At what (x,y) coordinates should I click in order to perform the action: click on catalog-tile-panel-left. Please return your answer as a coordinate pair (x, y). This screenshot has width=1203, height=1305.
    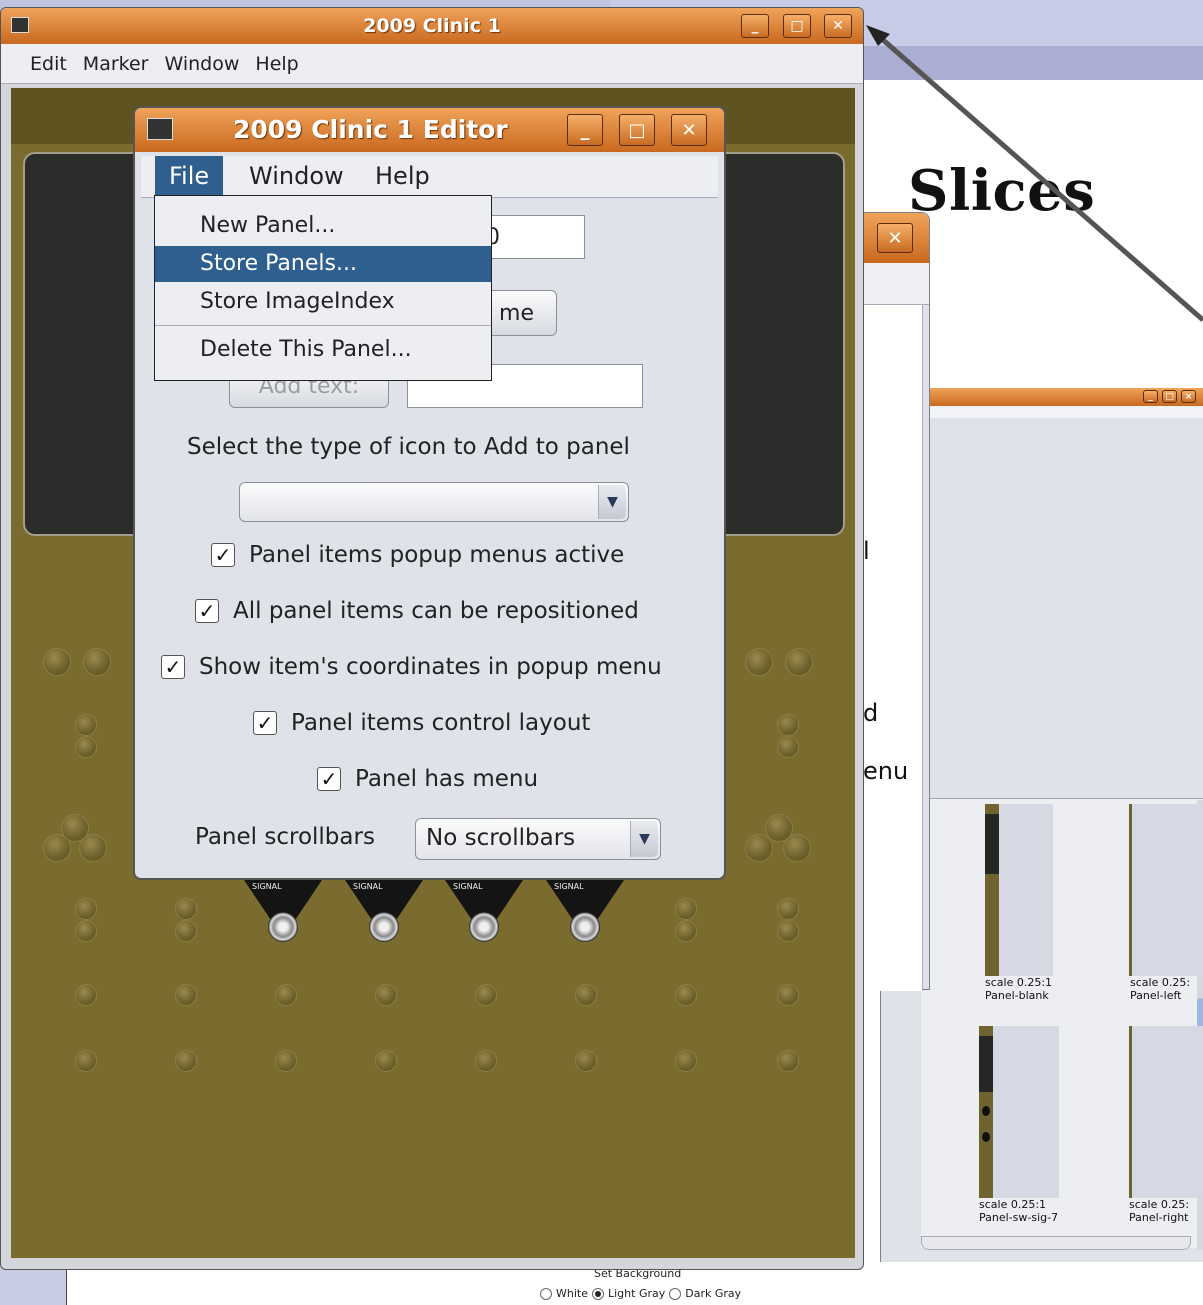
    Looking at the image, I should click on (1166, 890).